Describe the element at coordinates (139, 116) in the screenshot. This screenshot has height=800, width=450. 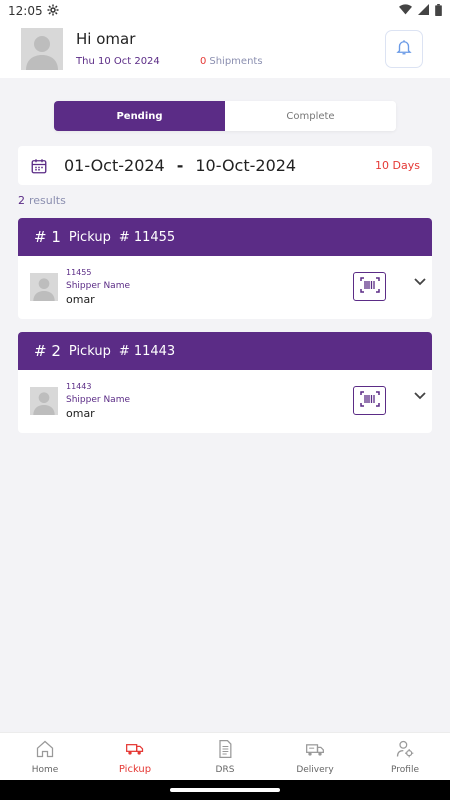
I see `tab-pending: Pending` at that location.